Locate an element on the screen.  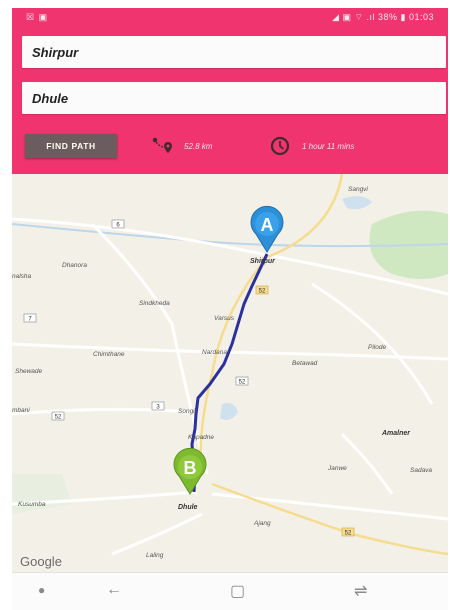
distance-text: 52.8 km is located at coordinates (198, 146).